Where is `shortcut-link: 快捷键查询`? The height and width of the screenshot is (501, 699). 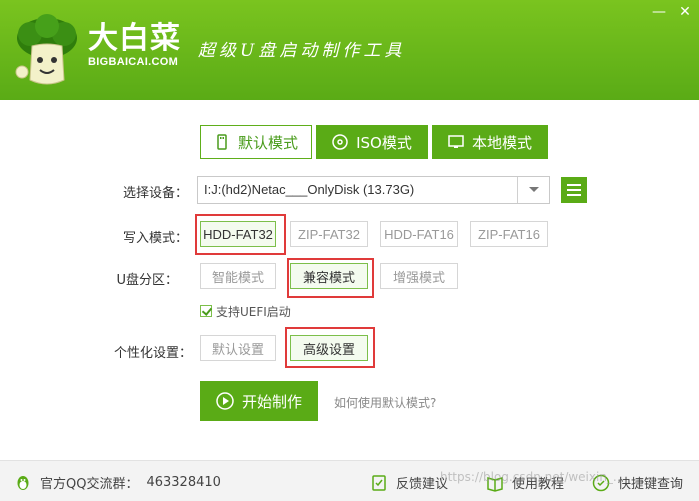
shortcut-link: 快捷键查询 is located at coordinates (637, 482).